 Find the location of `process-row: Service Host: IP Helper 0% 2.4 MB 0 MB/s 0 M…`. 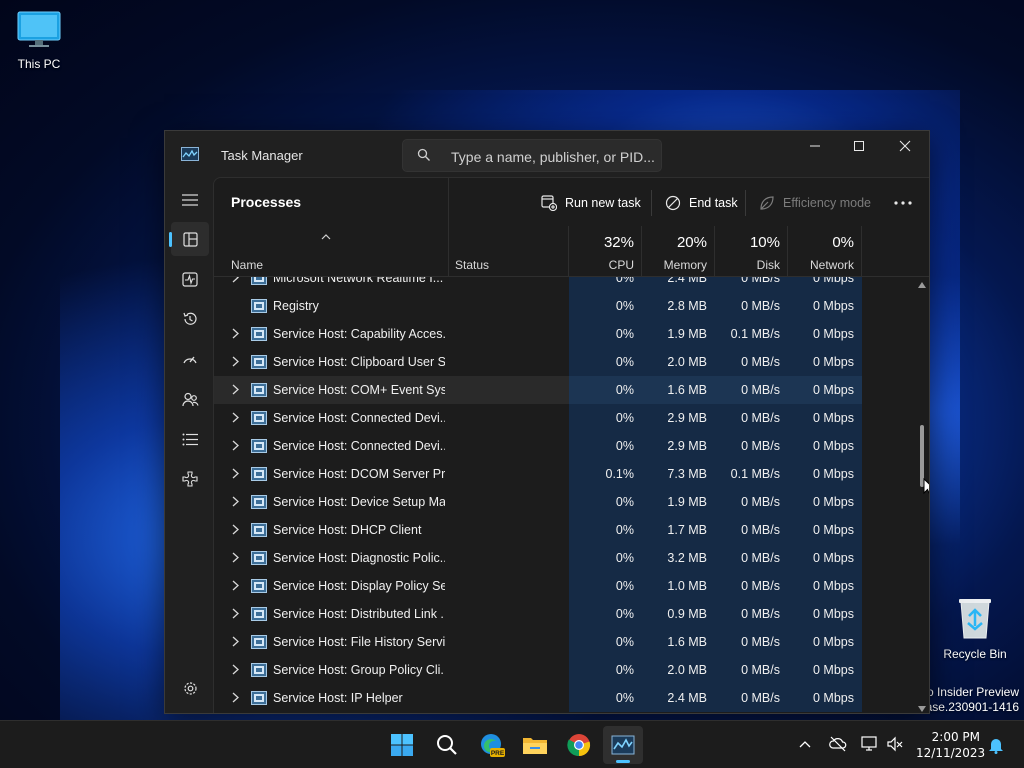

process-row: Service Host: IP Helper 0% 2.4 MB 0 MB/s 0 M… is located at coordinates (538, 698).